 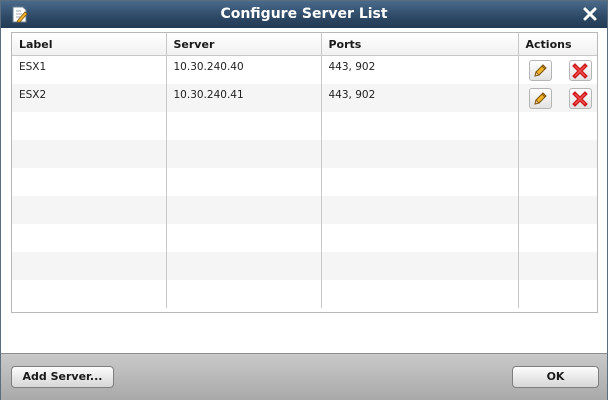 What do you see at coordinates (89, 69) in the screenshot?
I see `label-cell: ESX1` at bounding box center [89, 69].